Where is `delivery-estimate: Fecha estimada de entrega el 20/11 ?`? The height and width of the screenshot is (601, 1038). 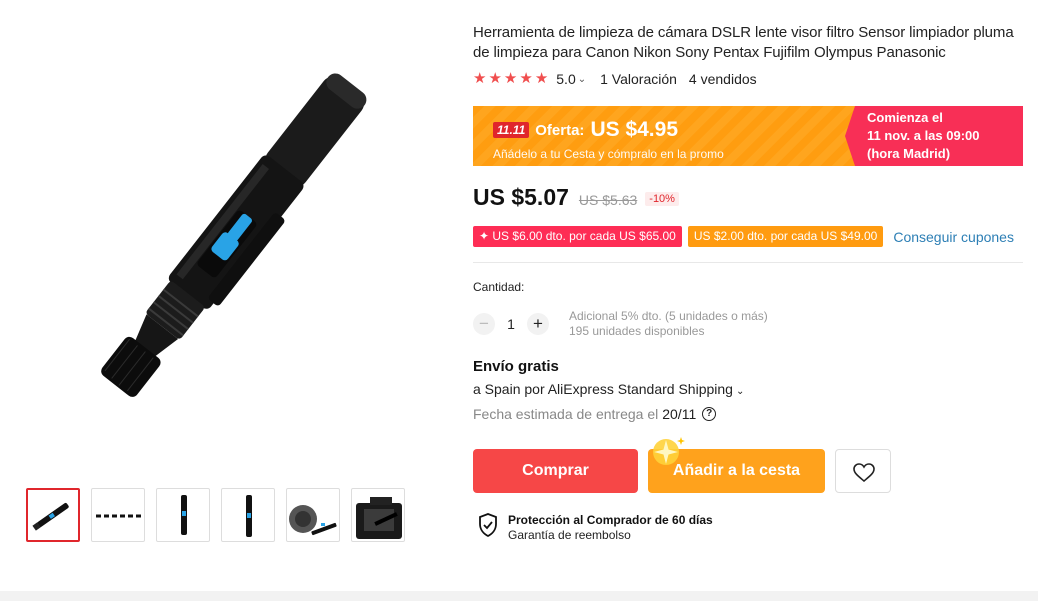
delivery-estimate: Fecha estimada de entrega el 20/11 ? is located at coordinates (595, 414).